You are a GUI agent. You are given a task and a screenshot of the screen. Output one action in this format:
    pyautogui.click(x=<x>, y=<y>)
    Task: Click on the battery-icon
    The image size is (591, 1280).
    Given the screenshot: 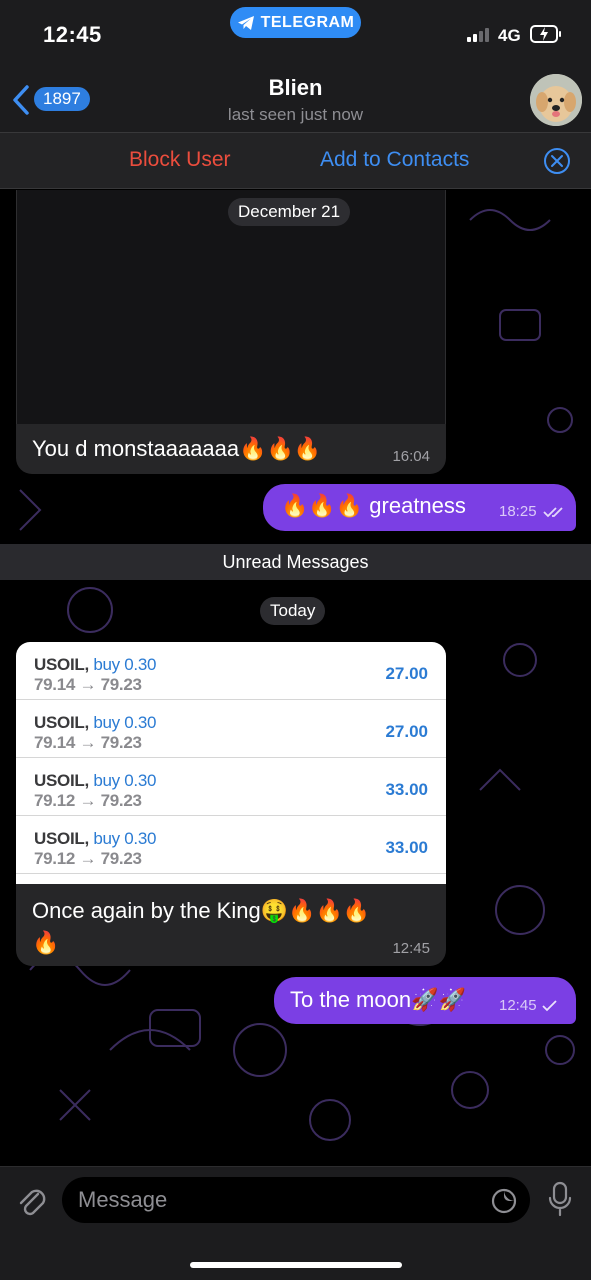 What is the action you would take?
    pyautogui.click(x=545, y=34)
    